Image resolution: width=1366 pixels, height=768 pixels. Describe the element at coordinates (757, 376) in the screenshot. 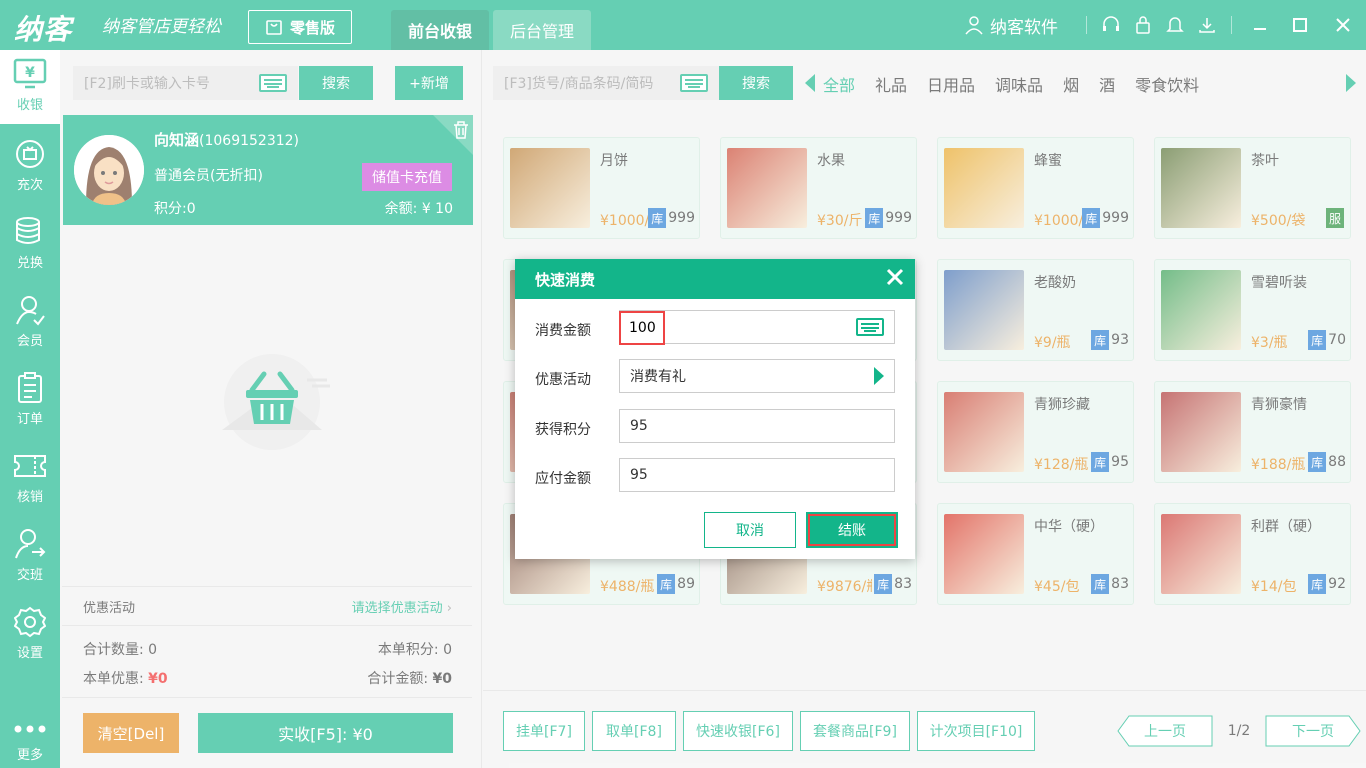

I see `promo-select: 消费有礼` at that location.